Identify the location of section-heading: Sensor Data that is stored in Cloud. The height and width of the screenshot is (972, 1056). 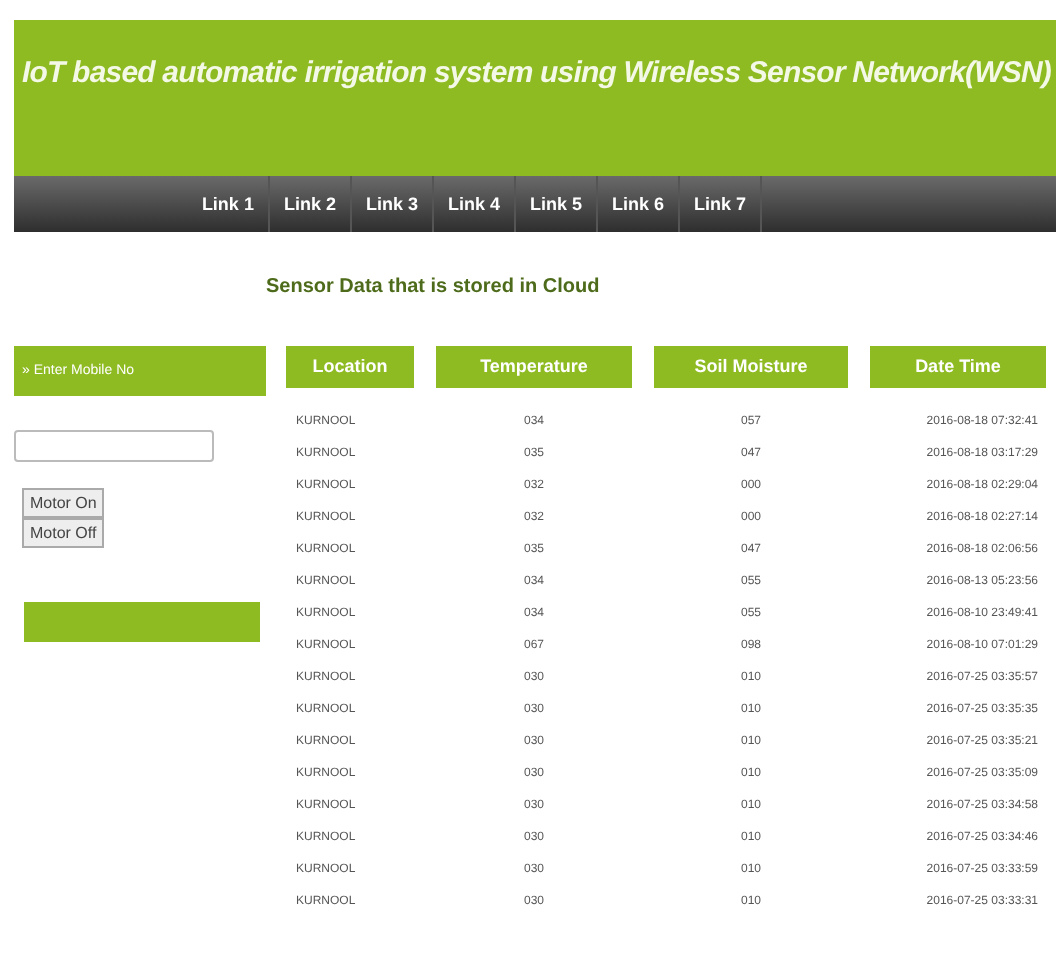
(434, 287).